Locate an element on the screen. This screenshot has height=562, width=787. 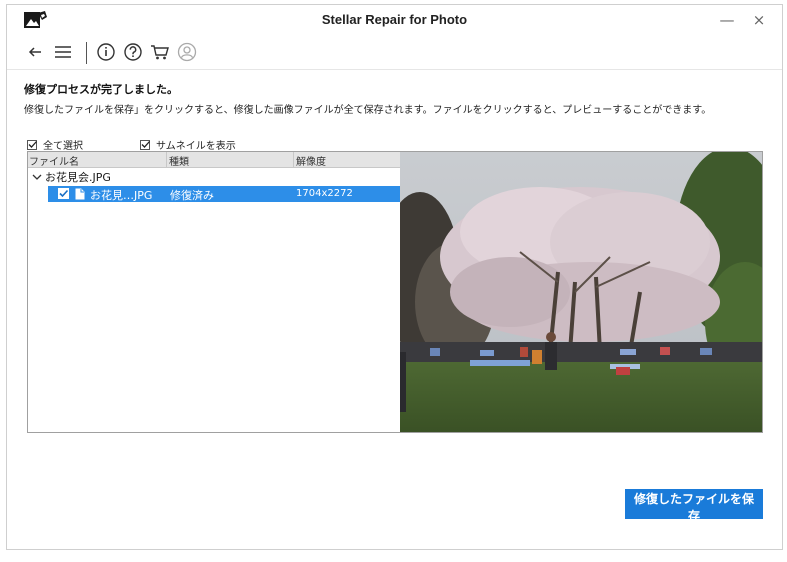
info-icon is located at coordinates (106, 52).